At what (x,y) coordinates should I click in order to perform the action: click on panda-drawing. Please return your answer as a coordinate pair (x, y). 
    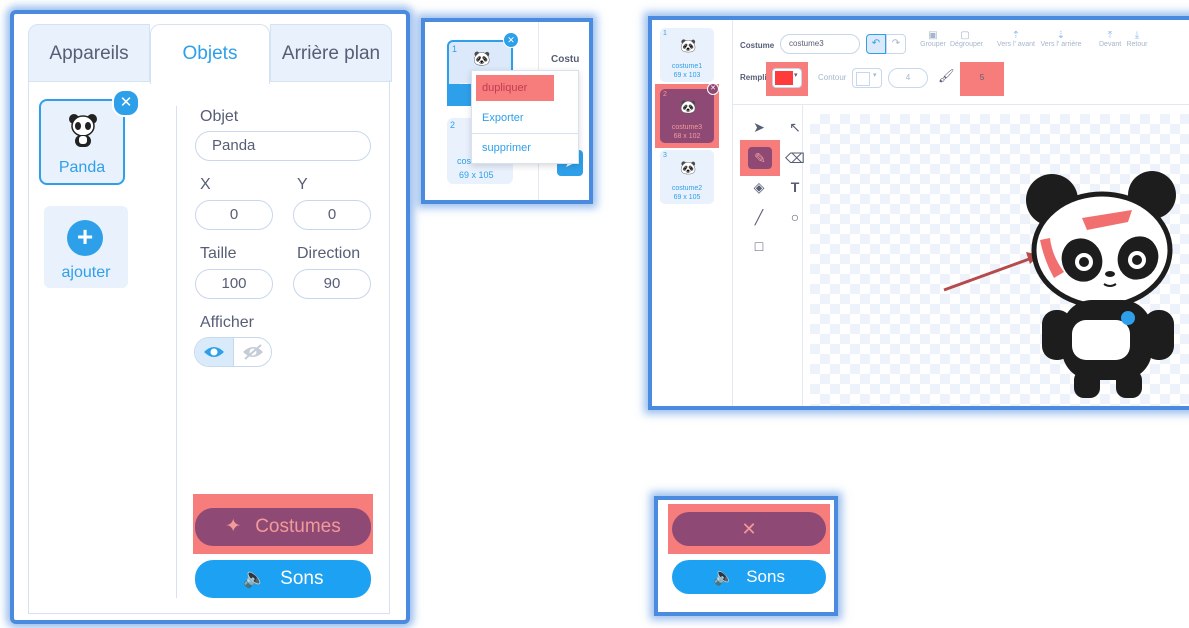
    Looking at the image, I should click on (1059, 284).